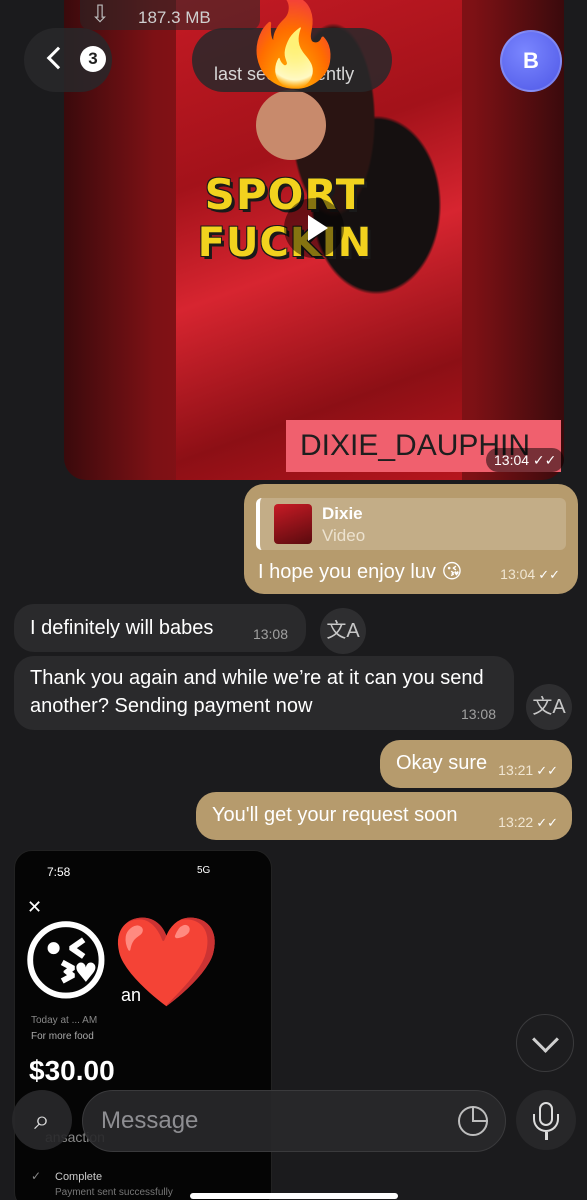 The image size is (587, 1200). What do you see at coordinates (204, 870) in the screenshot?
I see `screenshot-signal: 5G` at bounding box center [204, 870].